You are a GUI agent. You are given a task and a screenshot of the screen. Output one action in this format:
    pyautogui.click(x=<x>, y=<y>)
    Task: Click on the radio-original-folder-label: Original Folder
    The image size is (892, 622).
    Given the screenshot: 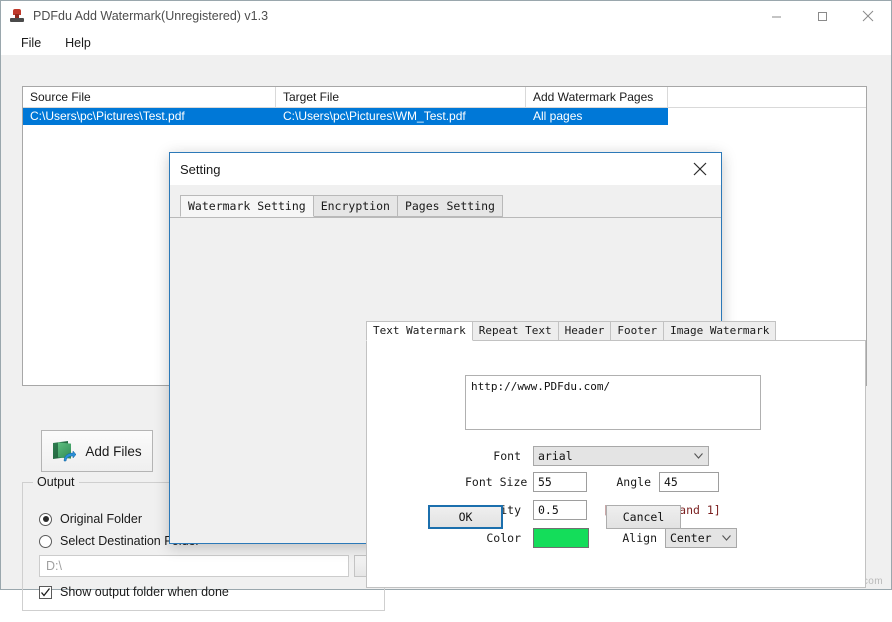 What is the action you would take?
    pyautogui.click(x=101, y=519)
    